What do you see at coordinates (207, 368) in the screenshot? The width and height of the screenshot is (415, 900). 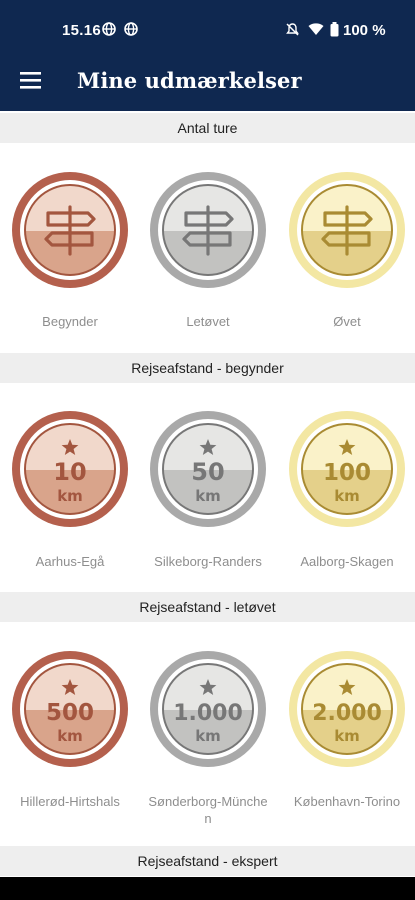 I see `section-header-rejseafstand-begynder: Rejseafstand - begynder` at bounding box center [207, 368].